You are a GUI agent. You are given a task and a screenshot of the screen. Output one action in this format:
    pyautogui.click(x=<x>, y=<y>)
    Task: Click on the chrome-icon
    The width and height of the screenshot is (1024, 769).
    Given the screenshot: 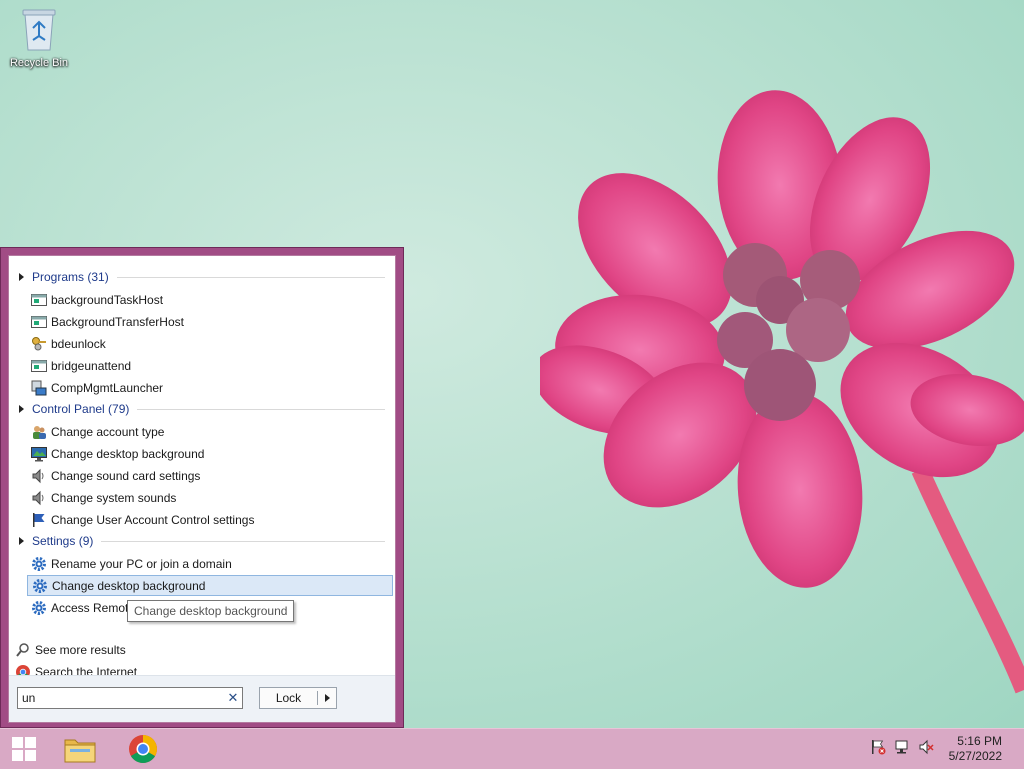 What is the action you would take?
    pyautogui.click(x=143, y=749)
    